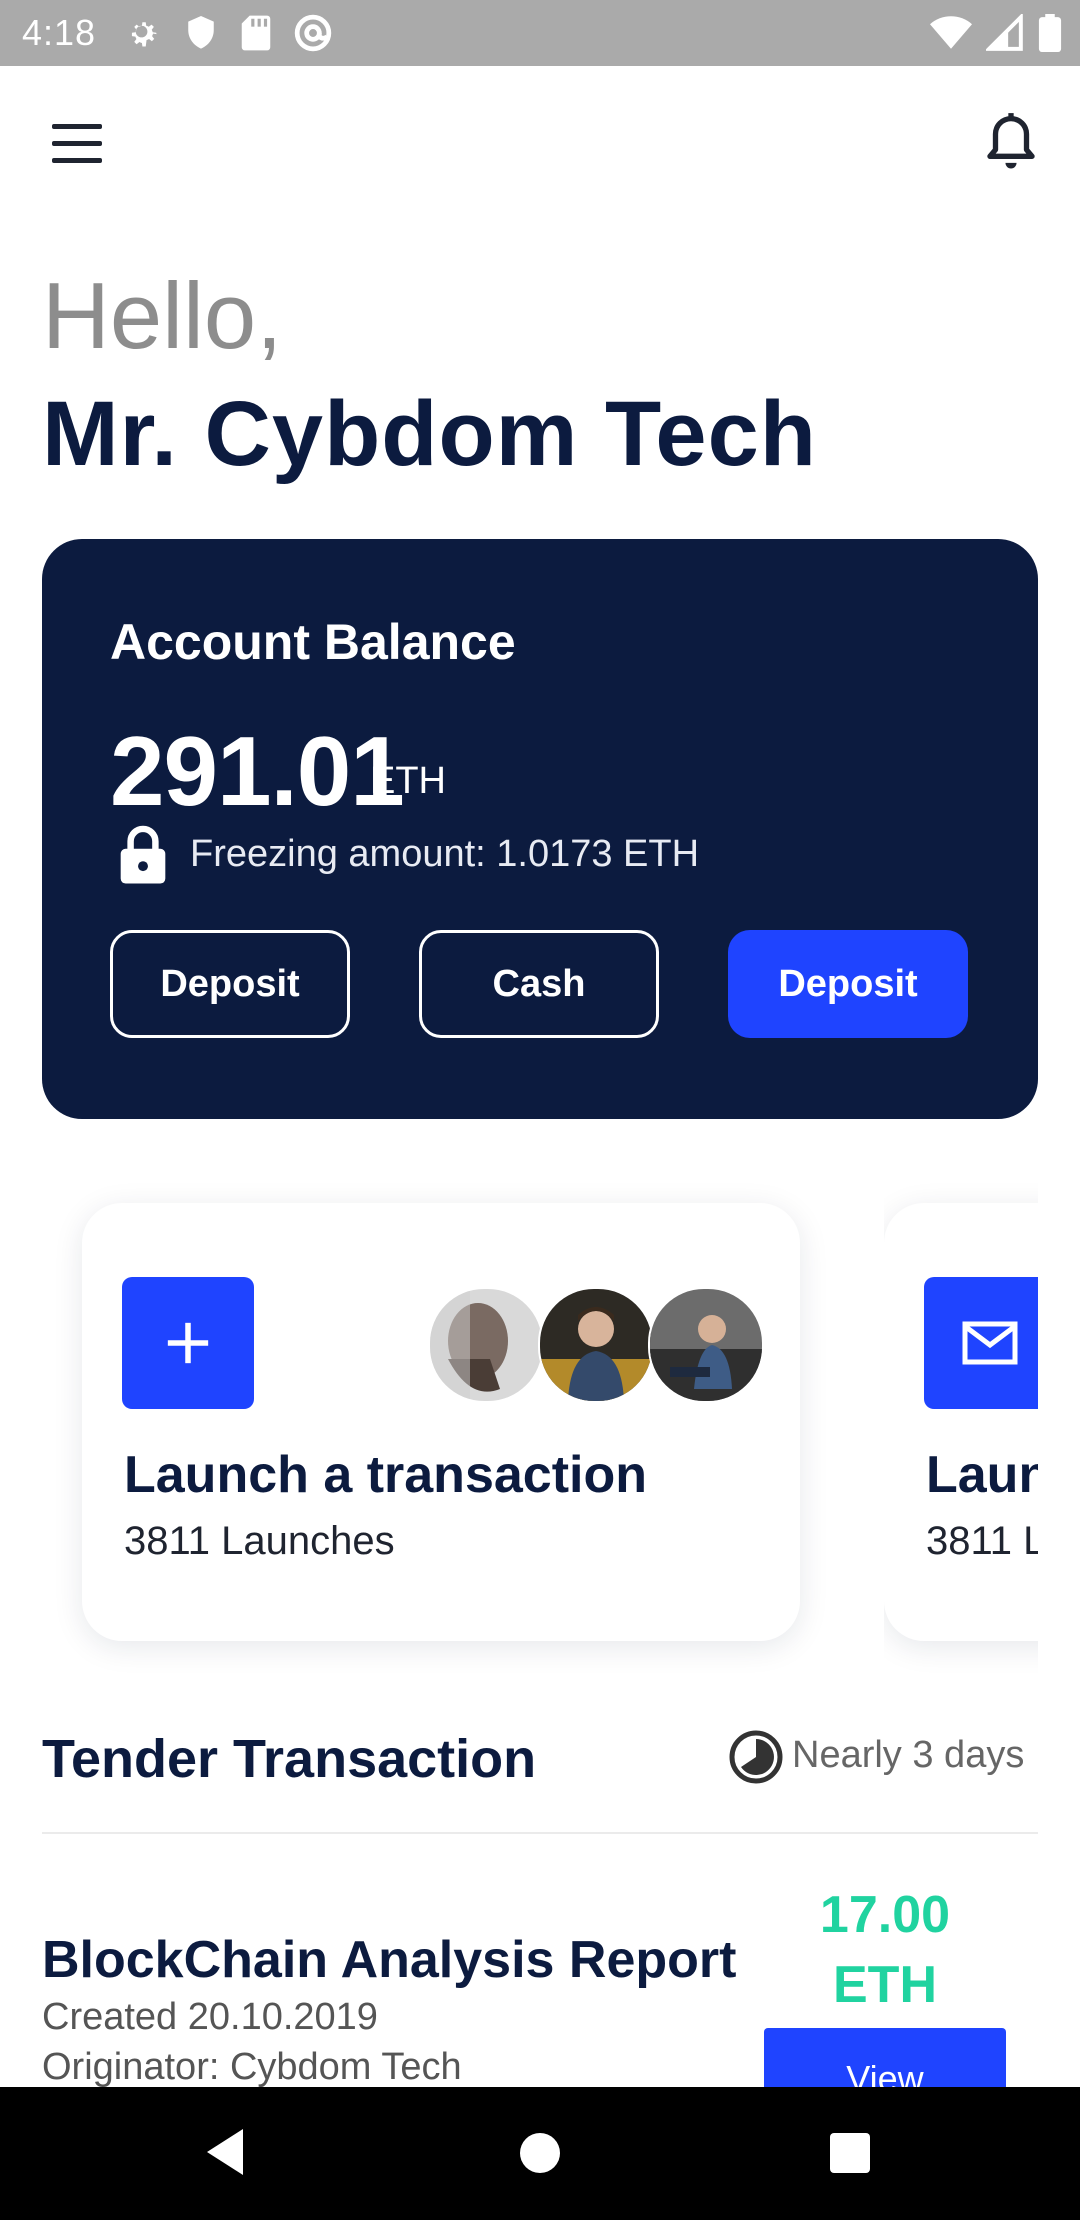 The width and height of the screenshot is (1080, 2220). Describe the element at coordinates (210, 2017) in the screenshot. I see `tender-item-created: Created 20.10.2019` at that location.